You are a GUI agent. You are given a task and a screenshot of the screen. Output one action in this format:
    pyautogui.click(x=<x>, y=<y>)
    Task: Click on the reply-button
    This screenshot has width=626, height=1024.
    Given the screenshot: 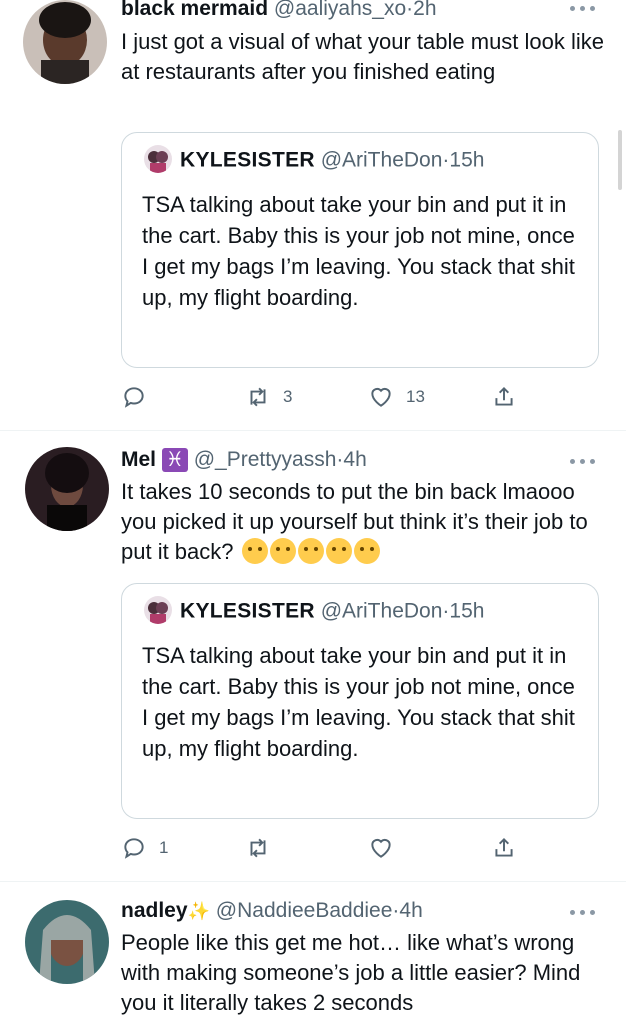 What is the action you would take?
    pyautogui.click(x=140, y=397)
    